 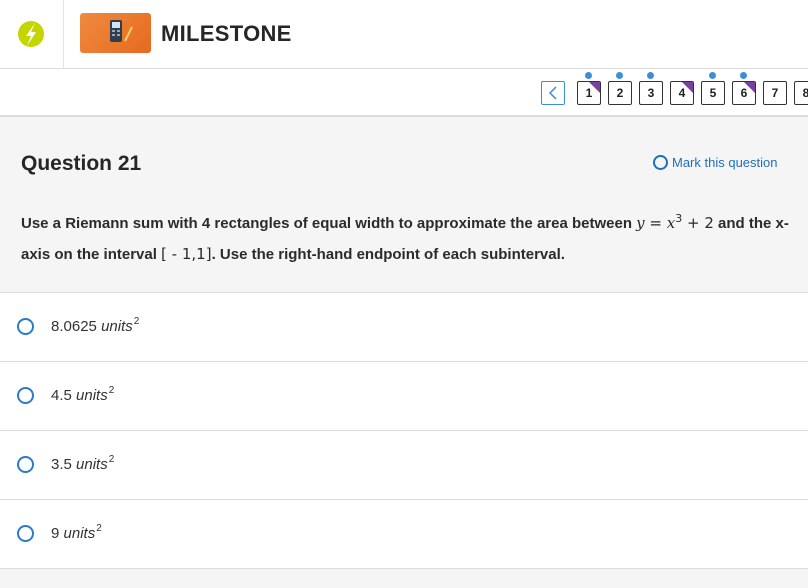 I want to click on answer-option: 9 units2, so click(x=404, y=534).